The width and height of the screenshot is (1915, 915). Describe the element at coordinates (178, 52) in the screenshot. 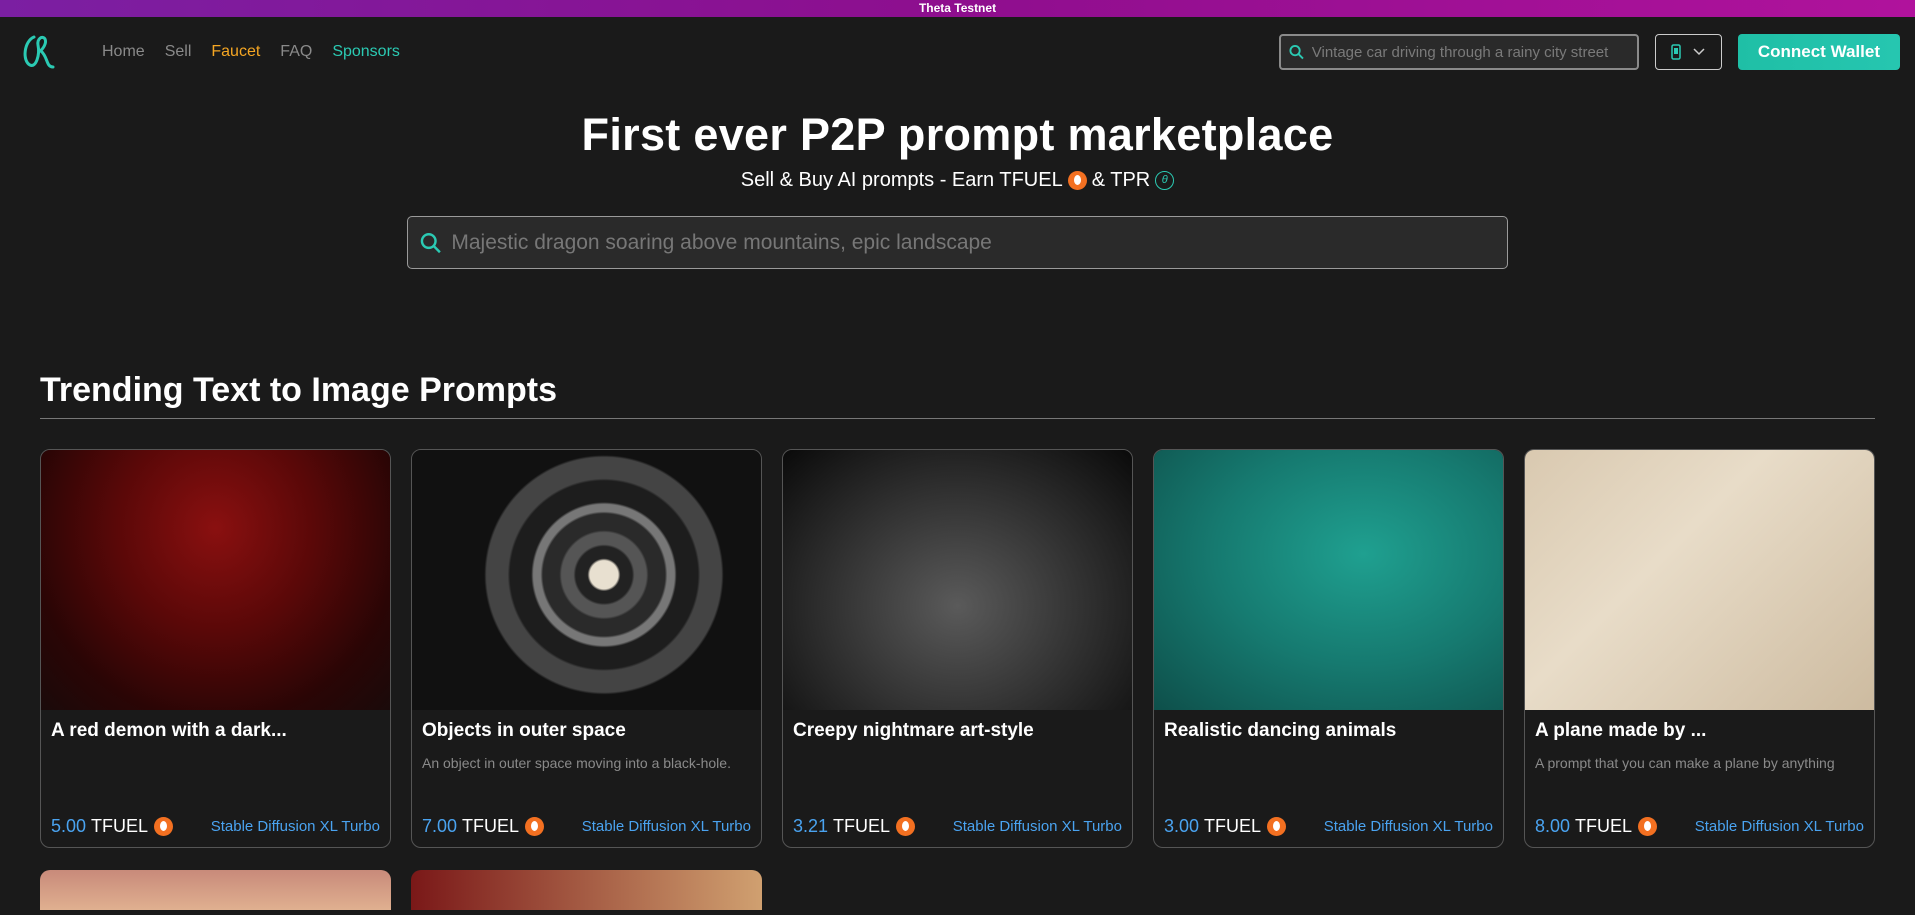

I see `nav-sell: Sell` at that location.